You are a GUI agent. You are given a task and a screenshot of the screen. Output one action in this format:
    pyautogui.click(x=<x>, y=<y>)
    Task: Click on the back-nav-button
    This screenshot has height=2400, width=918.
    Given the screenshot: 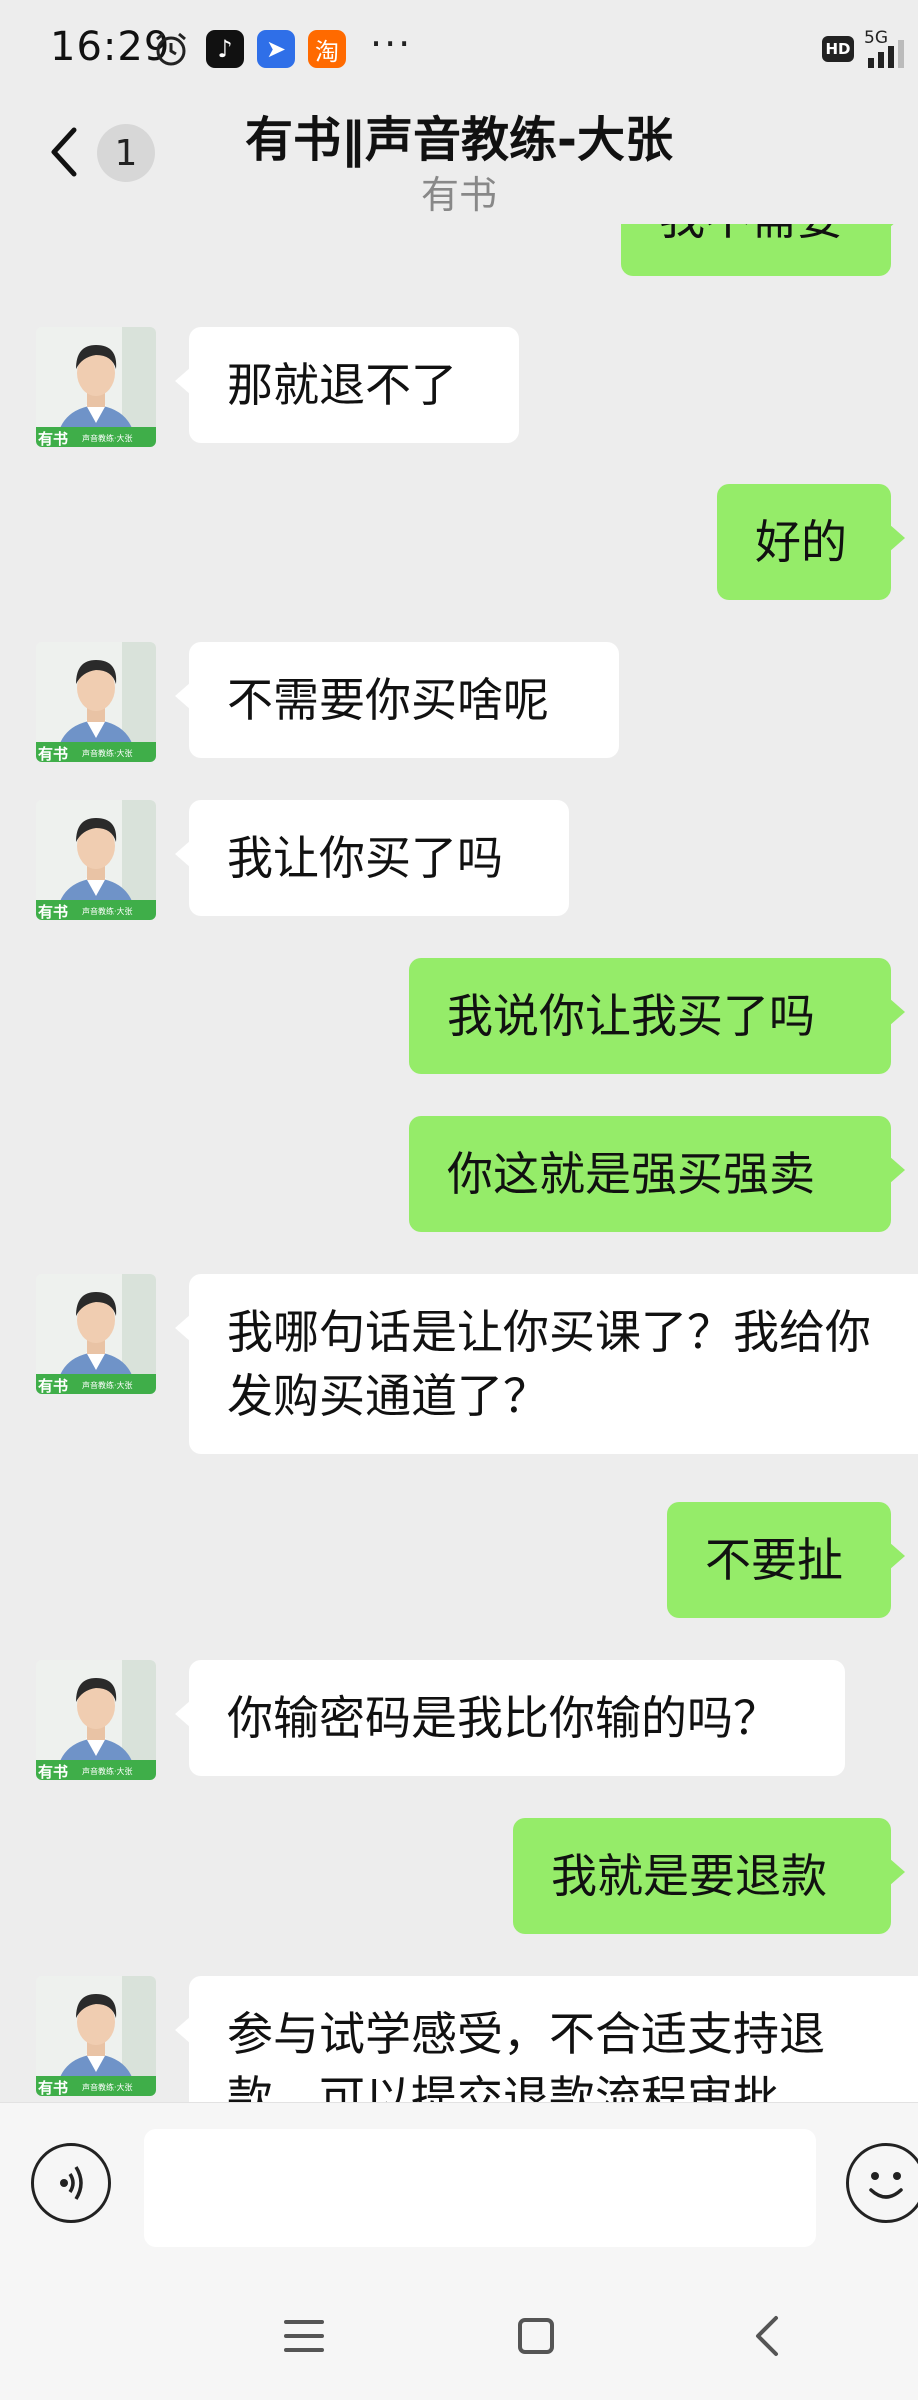 What is the action you would take?
    pyautogui.click(x=768, y=2336)
    